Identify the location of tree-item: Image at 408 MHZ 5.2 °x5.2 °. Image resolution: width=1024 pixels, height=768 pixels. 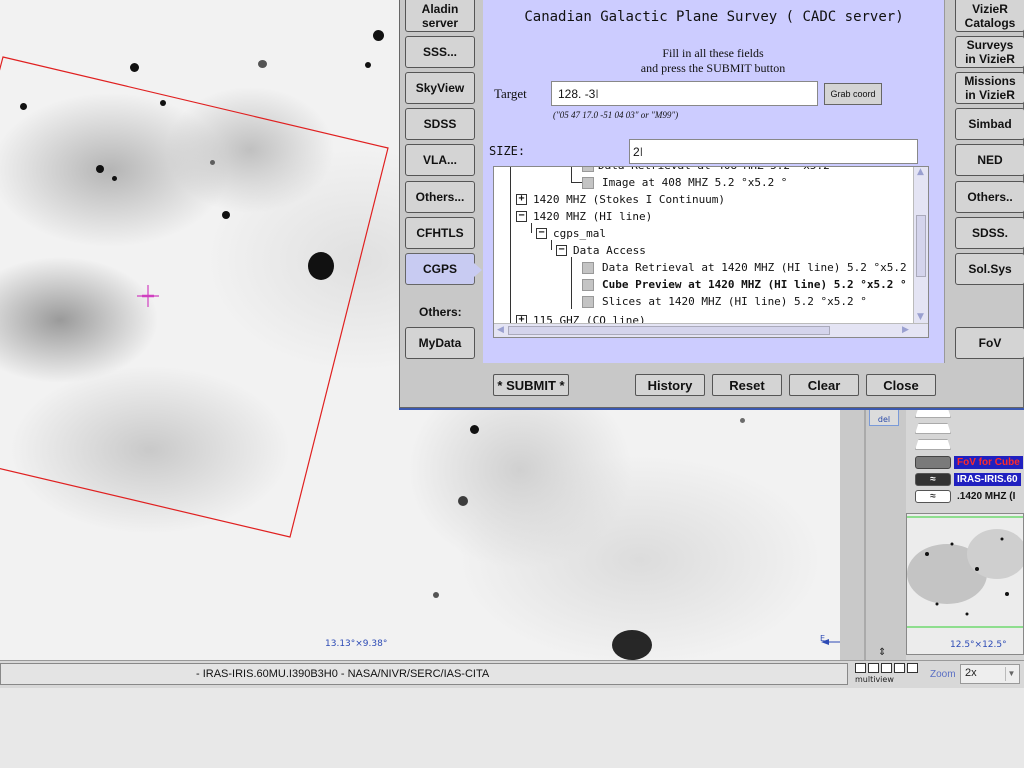
(684, 182).